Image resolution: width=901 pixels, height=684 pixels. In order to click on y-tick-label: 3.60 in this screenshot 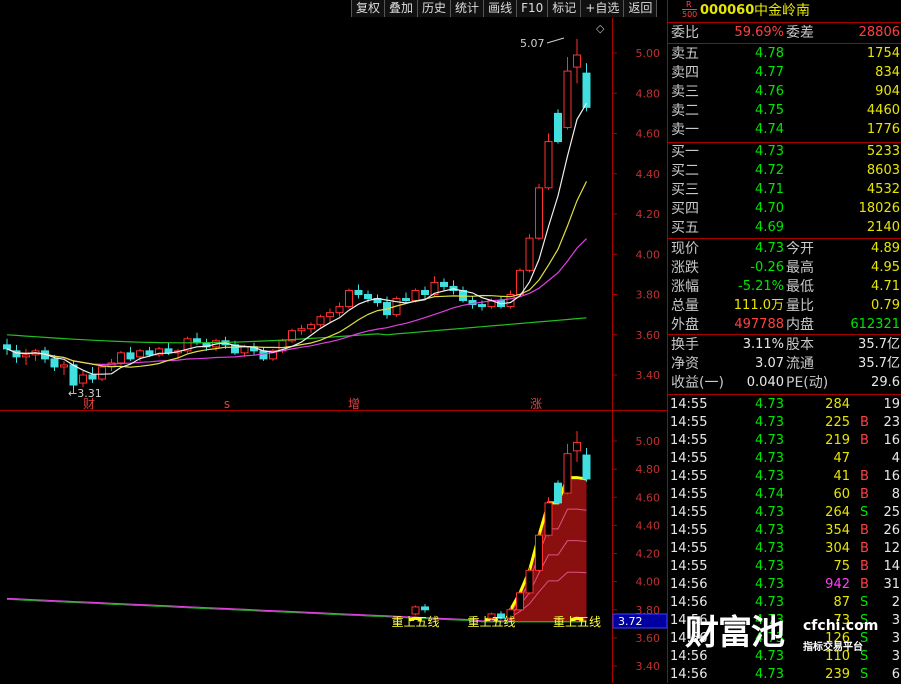, I will do `click(648, 335)`.